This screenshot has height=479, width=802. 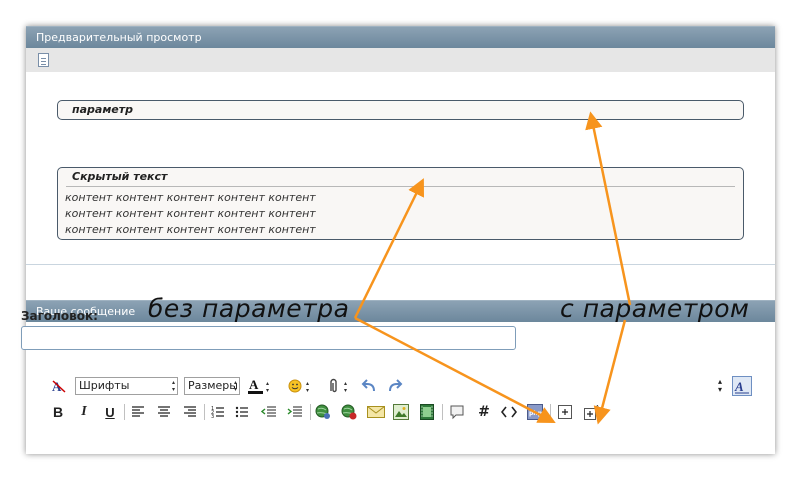 What do you see at coordinates (610, 372) in the screenshot?
I see `arrow-to-parameter-button` at bounding box center [610, 372].